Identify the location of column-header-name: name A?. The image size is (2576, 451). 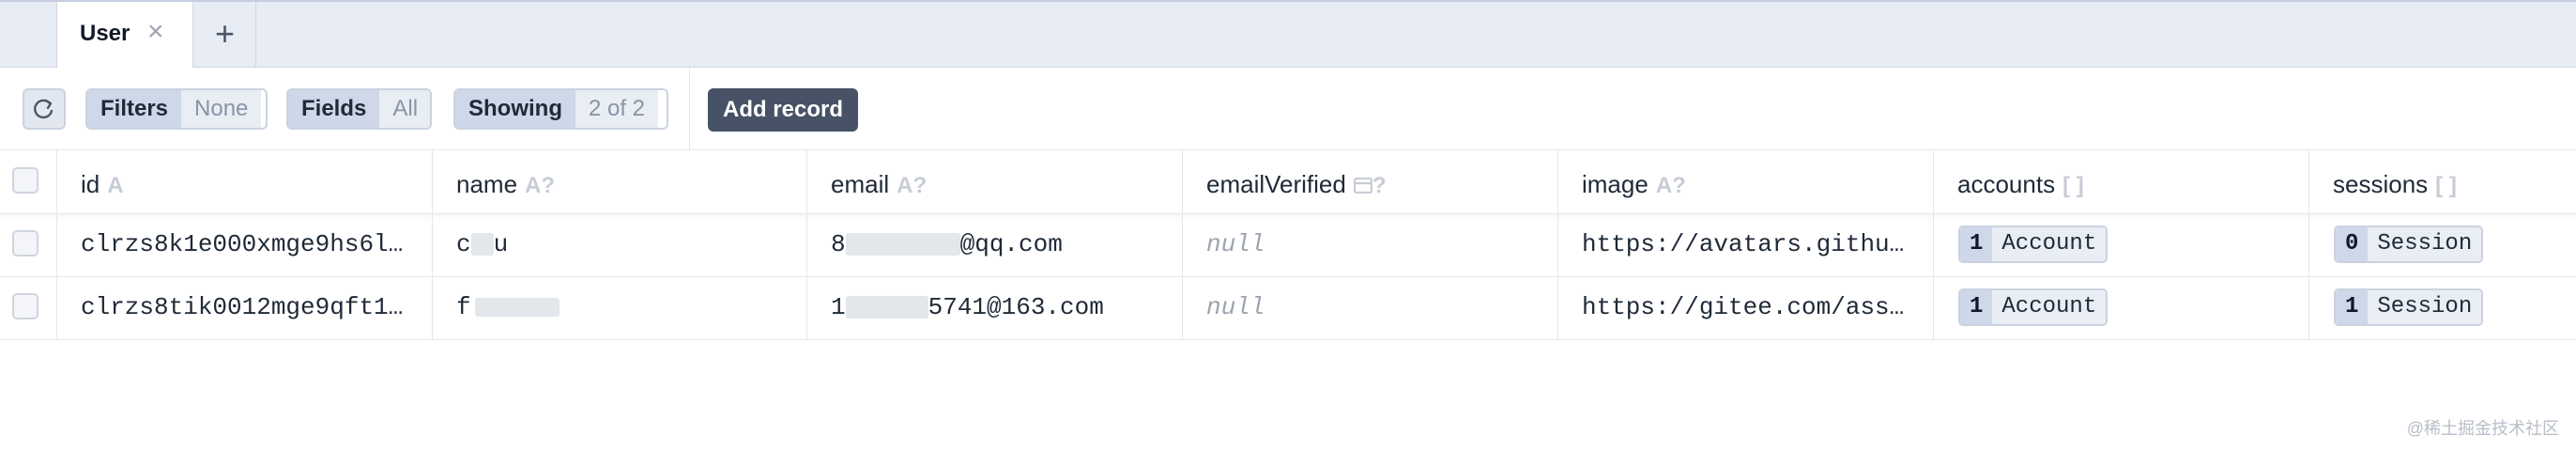
(620, 181).